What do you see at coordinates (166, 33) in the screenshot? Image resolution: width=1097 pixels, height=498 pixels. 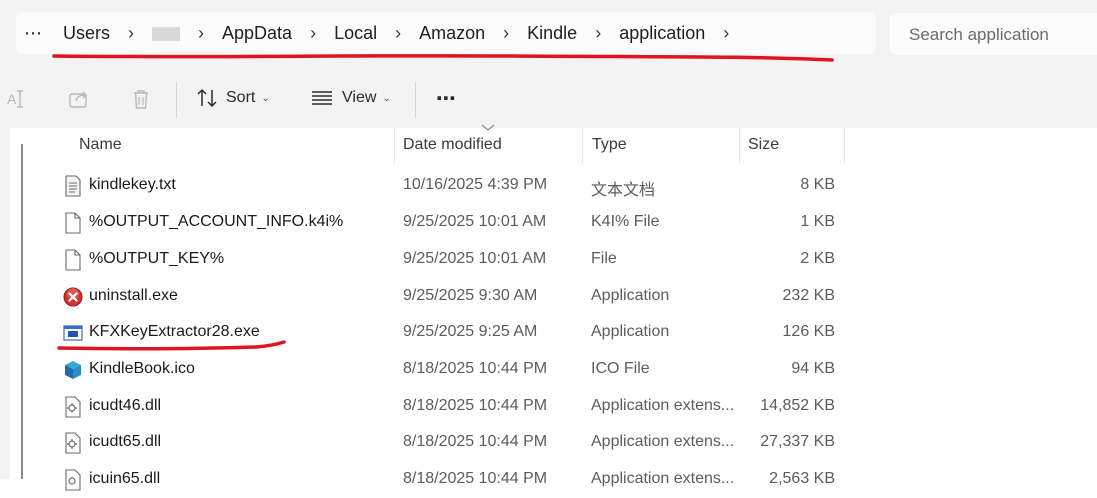 I see `breadcrumb-item-redacted` at bounding box center [166, 33].